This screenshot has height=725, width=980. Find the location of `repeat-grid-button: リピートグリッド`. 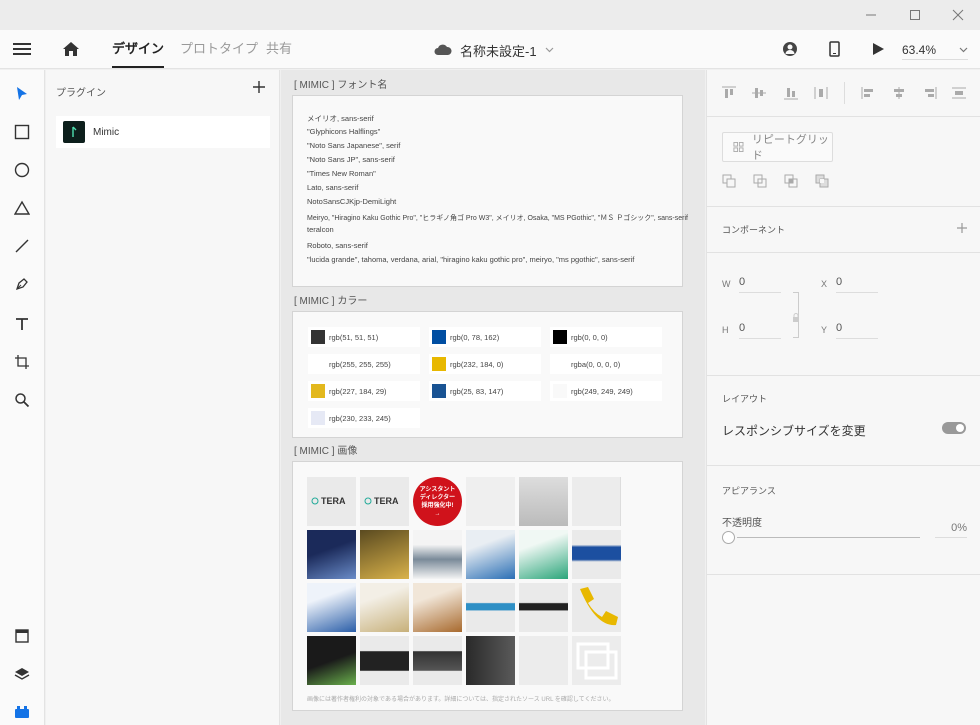

repeat-grid-button: リピートグリッド is located at coordinates (777, 147).